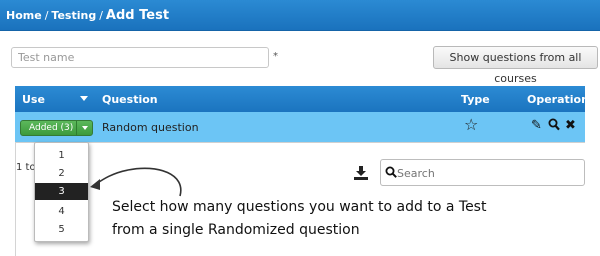 This screenshot has height=256, width=600. Describe the element at coordinates (471, 124) in the screenshot. I see `star-icon: ☆` at that location.